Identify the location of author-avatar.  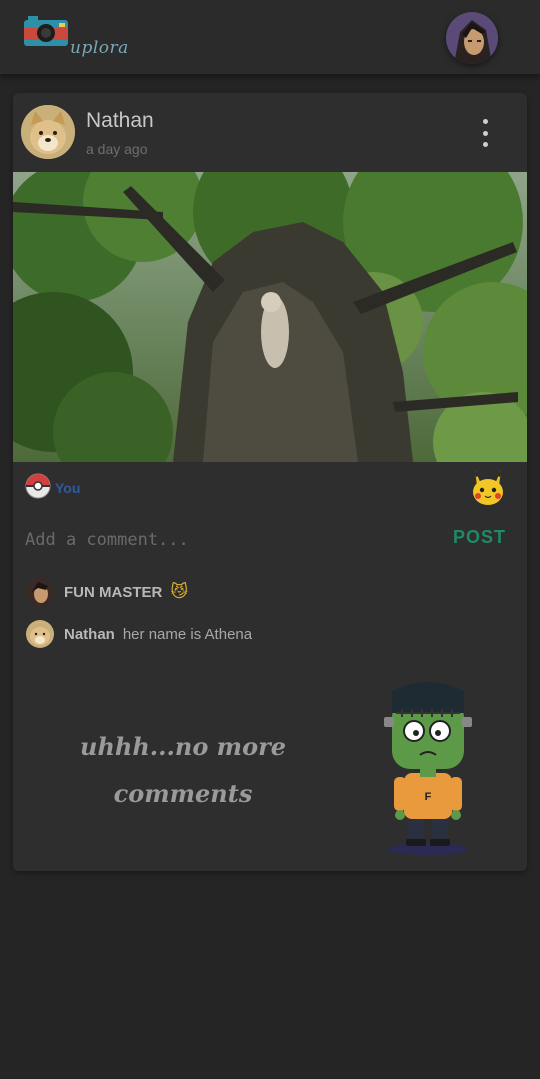
(48, 132).